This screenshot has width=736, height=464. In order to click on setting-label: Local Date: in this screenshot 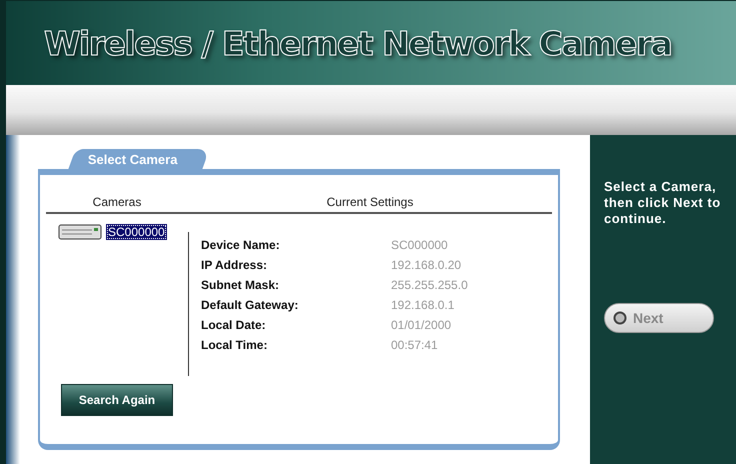, I will do `click(234, 325)`.